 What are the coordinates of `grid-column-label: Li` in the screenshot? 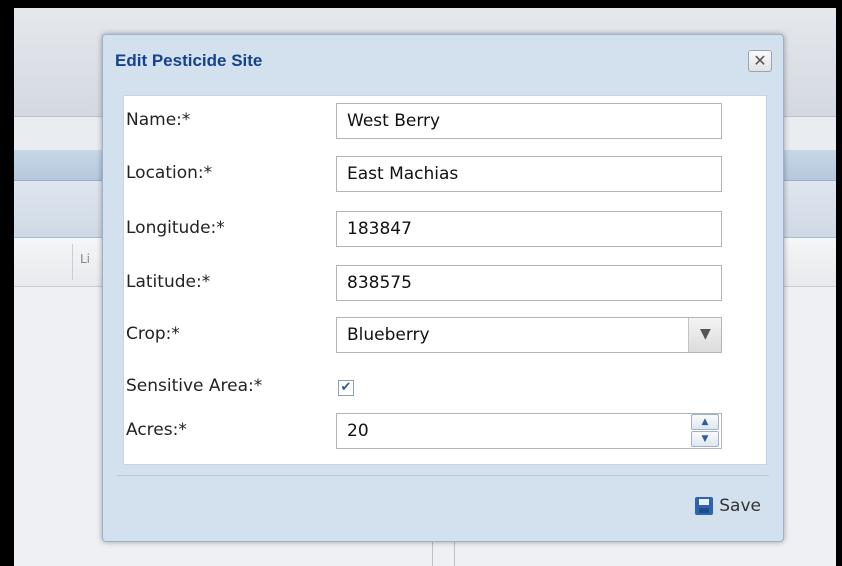 It's located at (85, 259).